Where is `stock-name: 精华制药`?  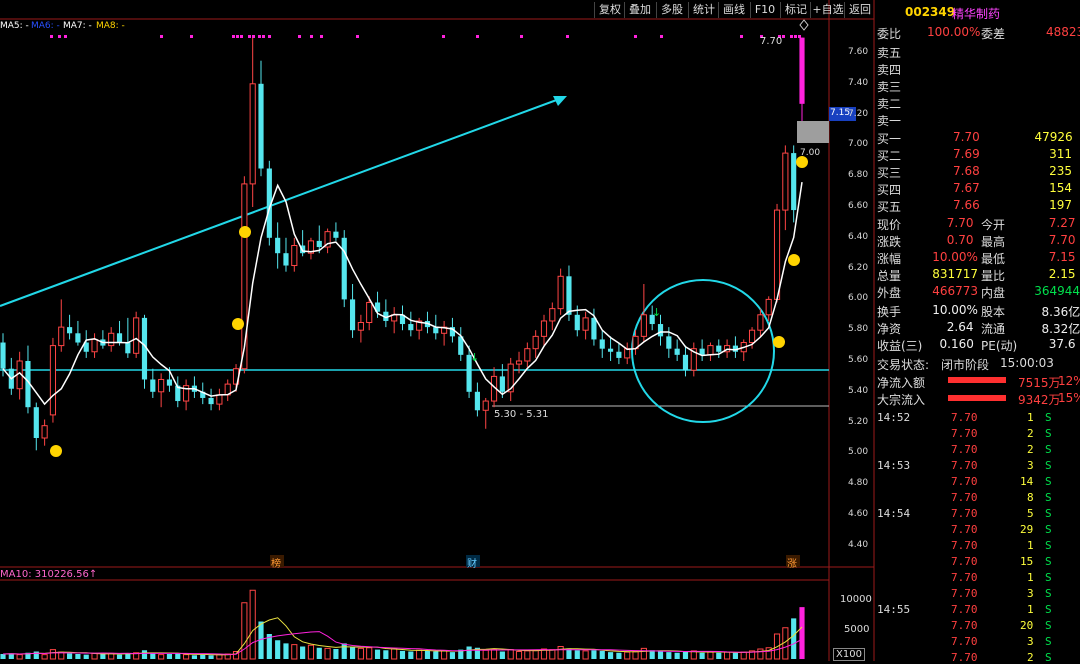
stock-name: 精华制药 is located at coordinates (976, 13).